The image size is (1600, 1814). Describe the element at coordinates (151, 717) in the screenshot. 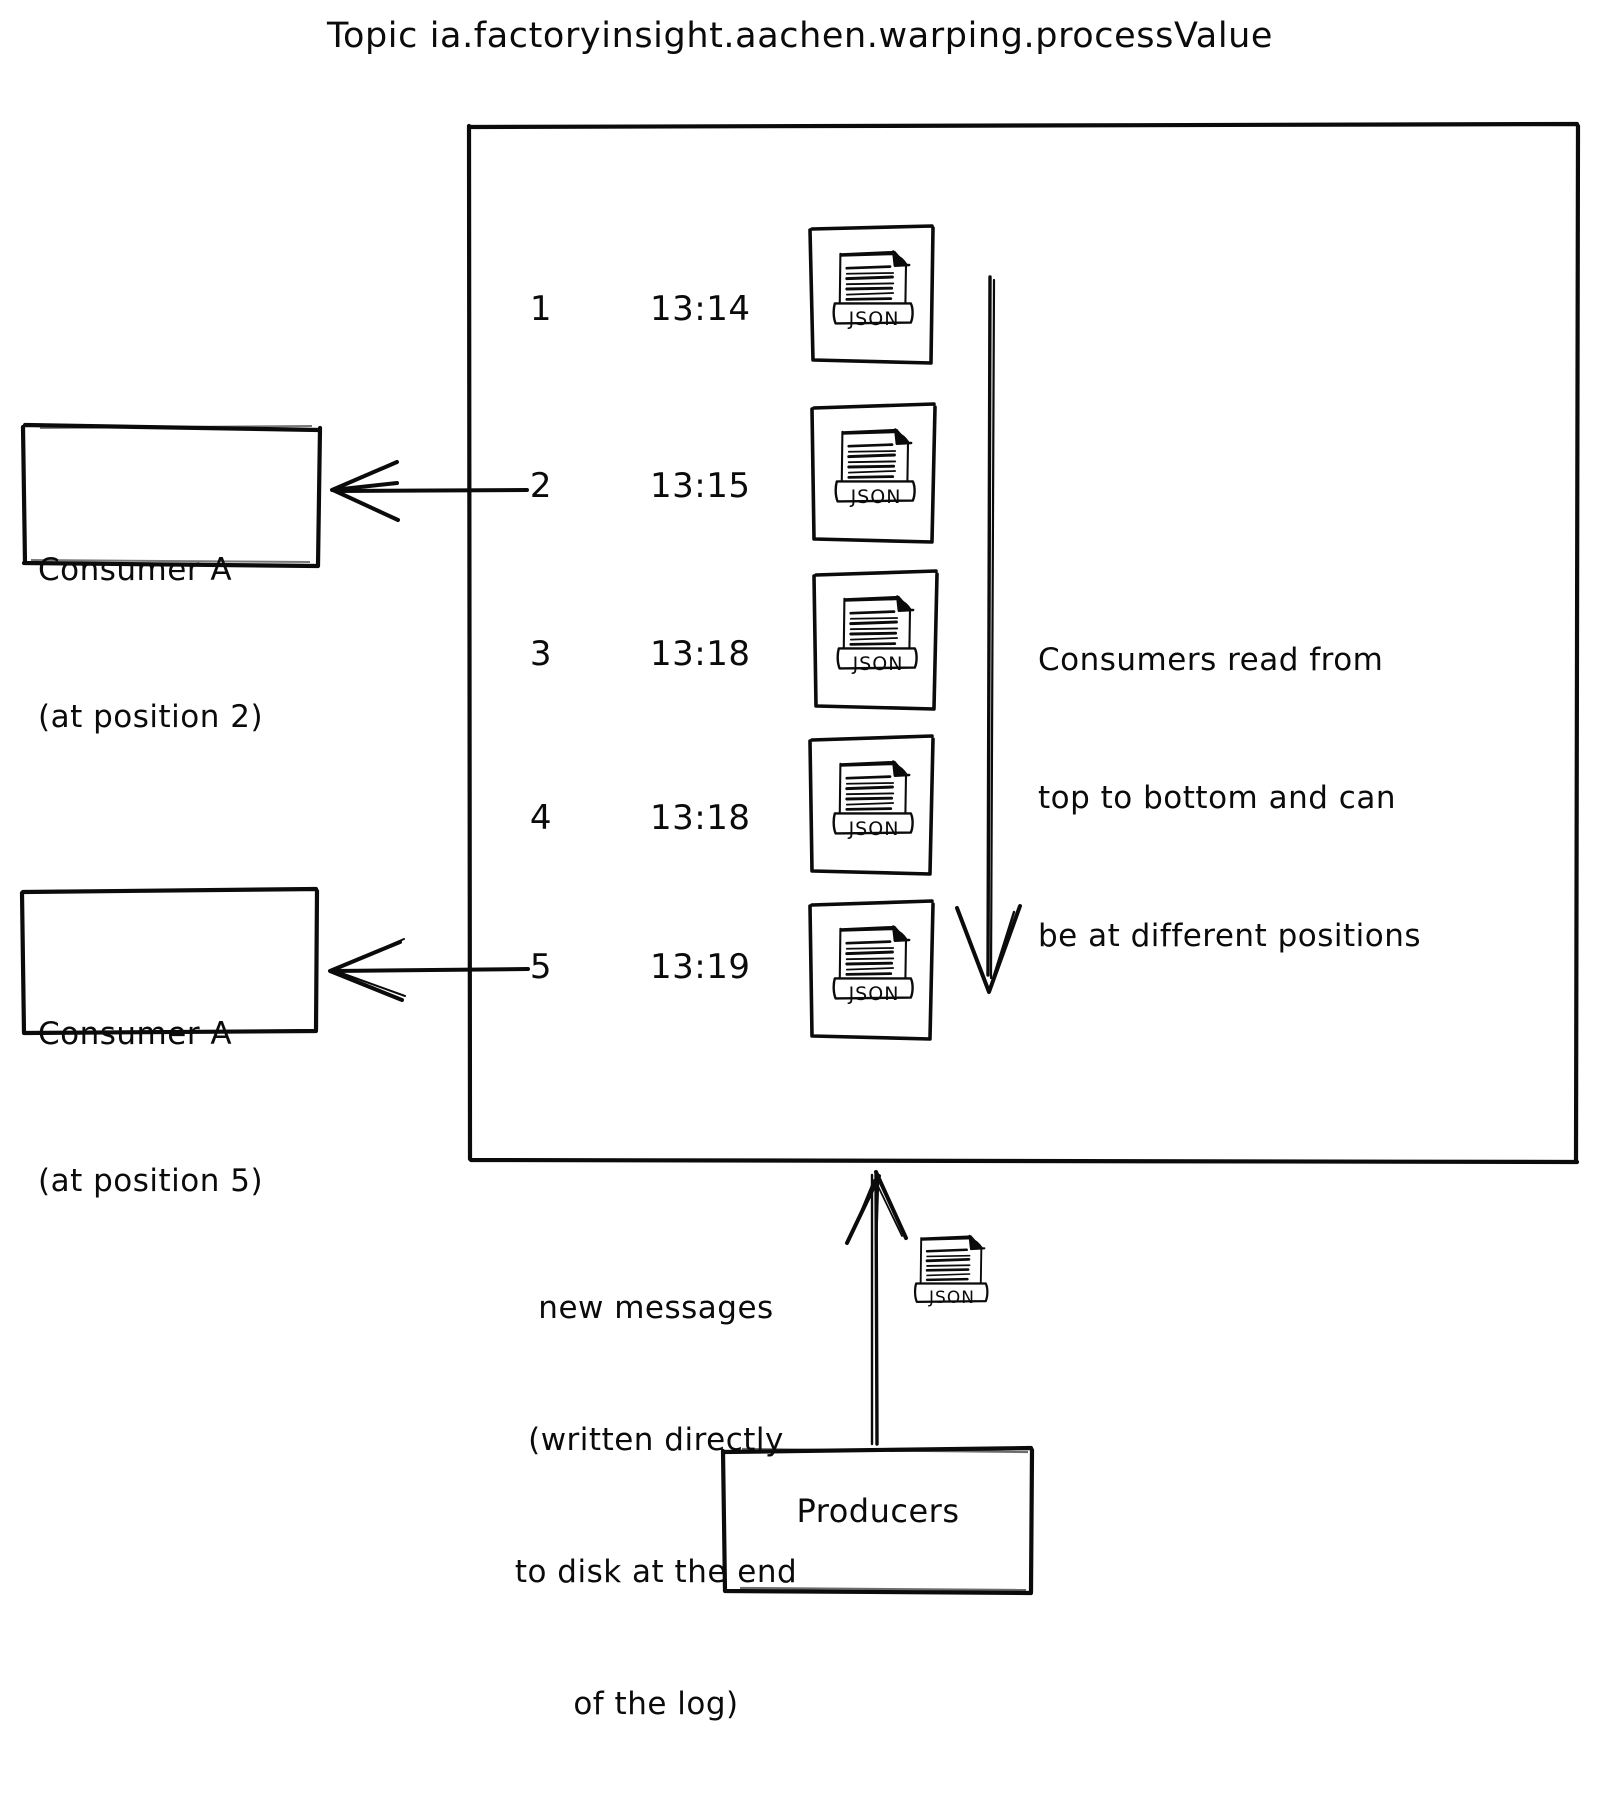

I see `consumer-a-position-2-position: (at position 2)` at that location.